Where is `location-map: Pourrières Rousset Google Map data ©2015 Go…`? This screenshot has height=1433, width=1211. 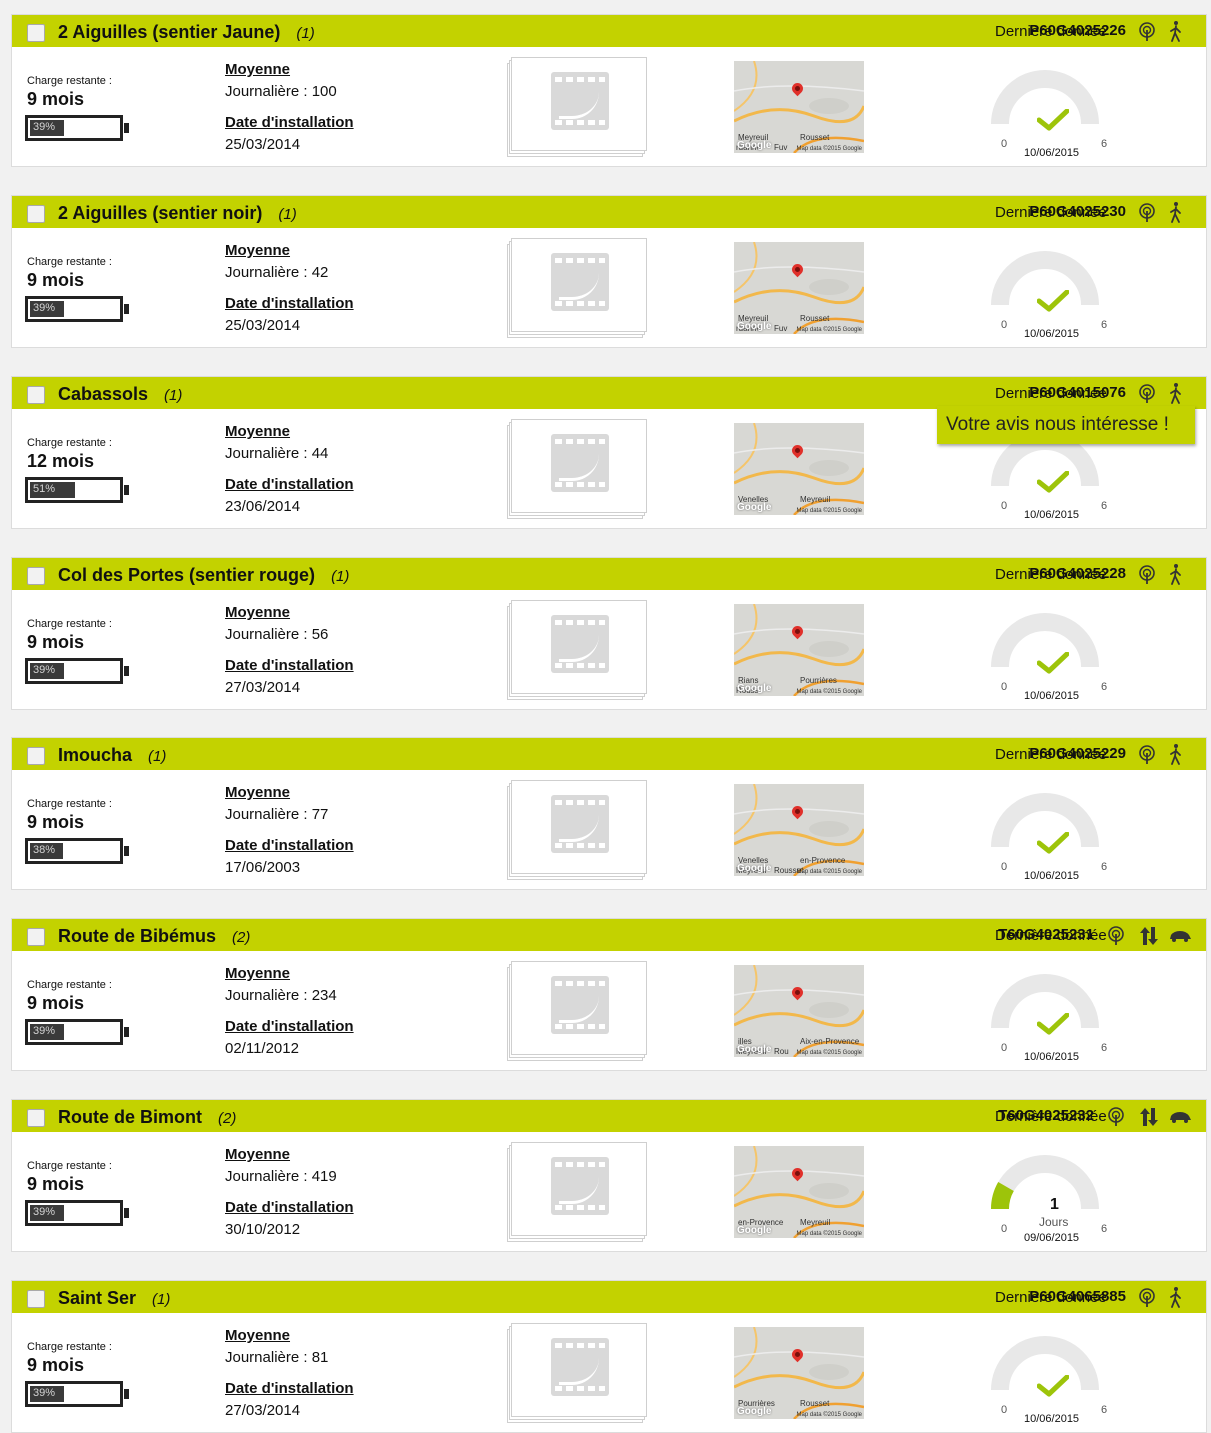 location-map: Pourrières Rousset Google Map data ©2015 Go… is located at coordinates (799, 1373).